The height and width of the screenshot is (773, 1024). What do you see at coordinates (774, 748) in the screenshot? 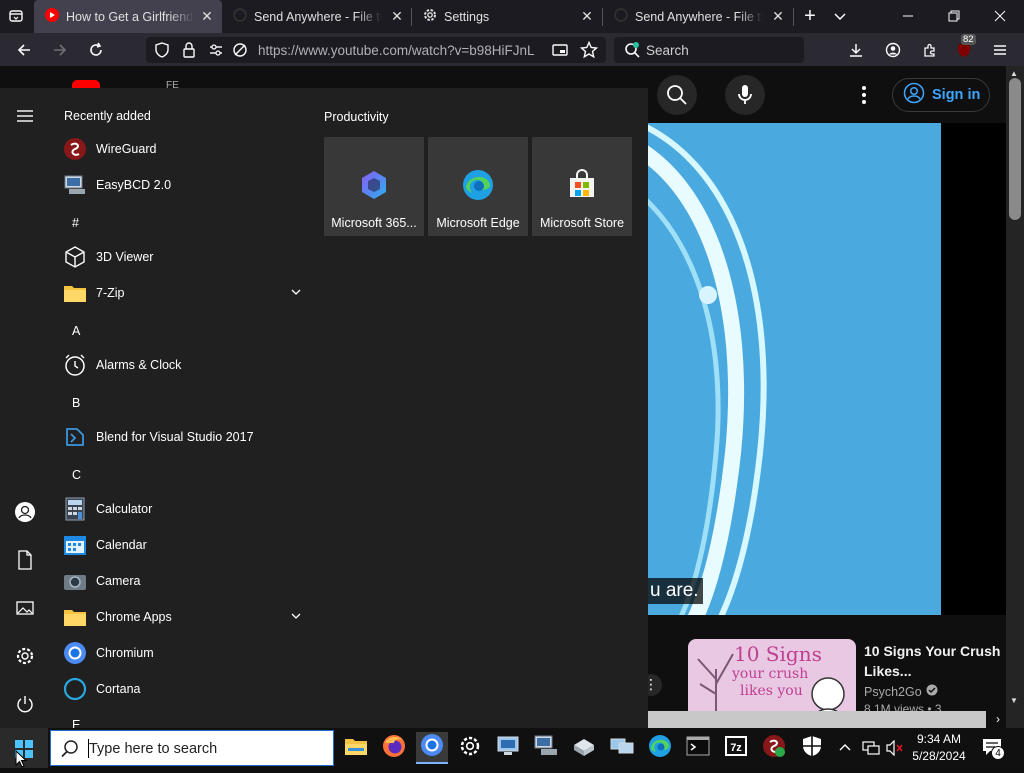
I see `taskbar-wireguard` at bounding box center [774, 748].